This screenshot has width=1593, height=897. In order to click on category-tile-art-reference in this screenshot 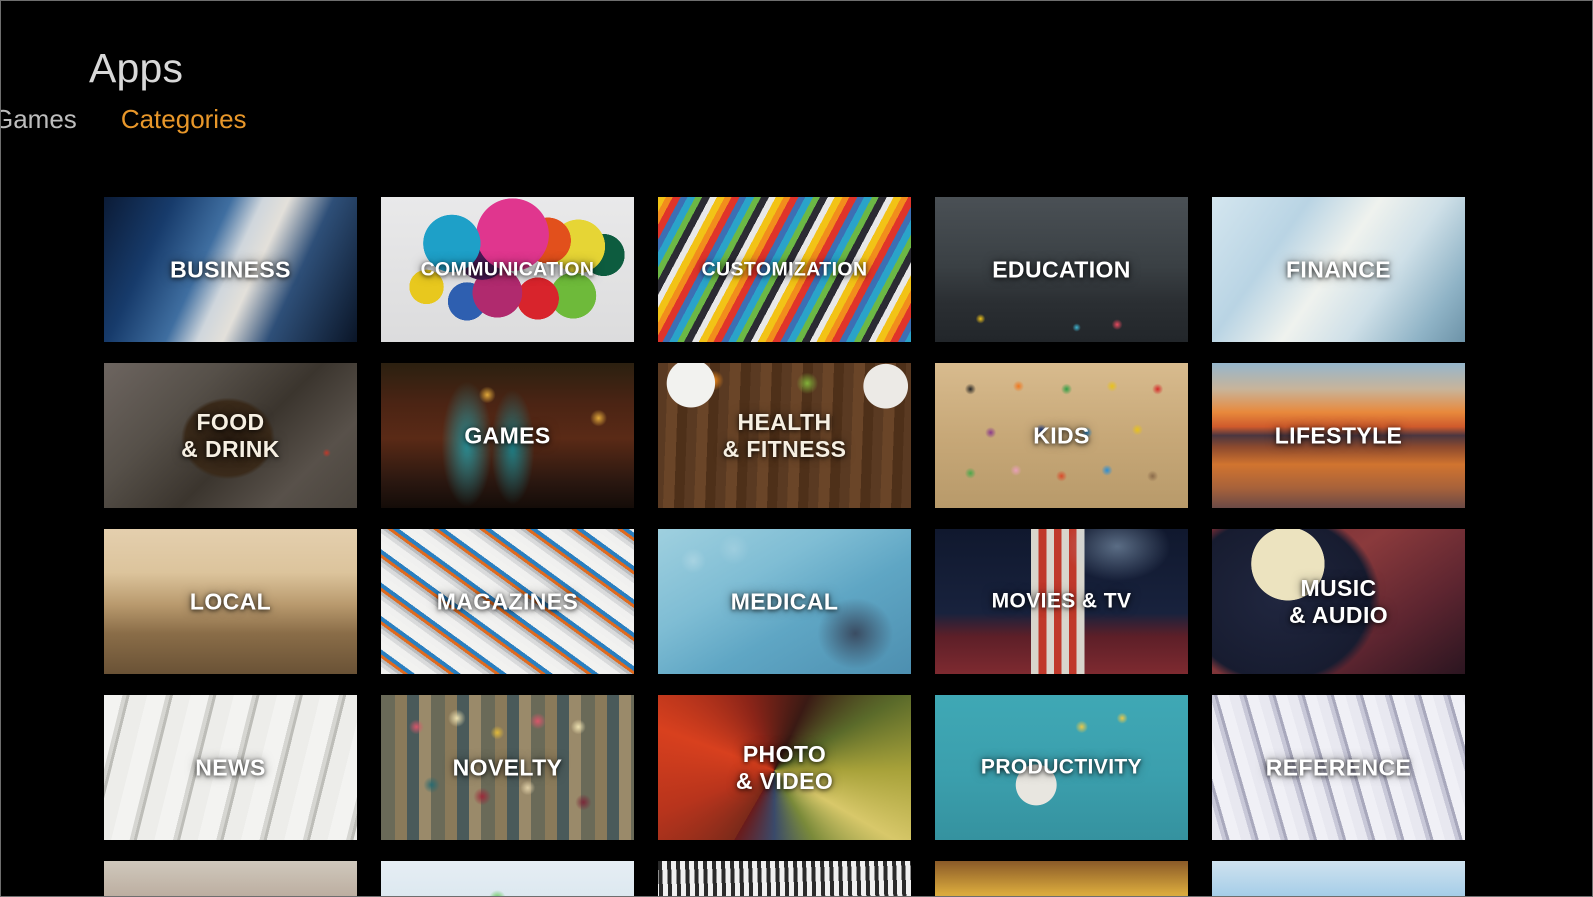, I will do `click(1338, 767)`.